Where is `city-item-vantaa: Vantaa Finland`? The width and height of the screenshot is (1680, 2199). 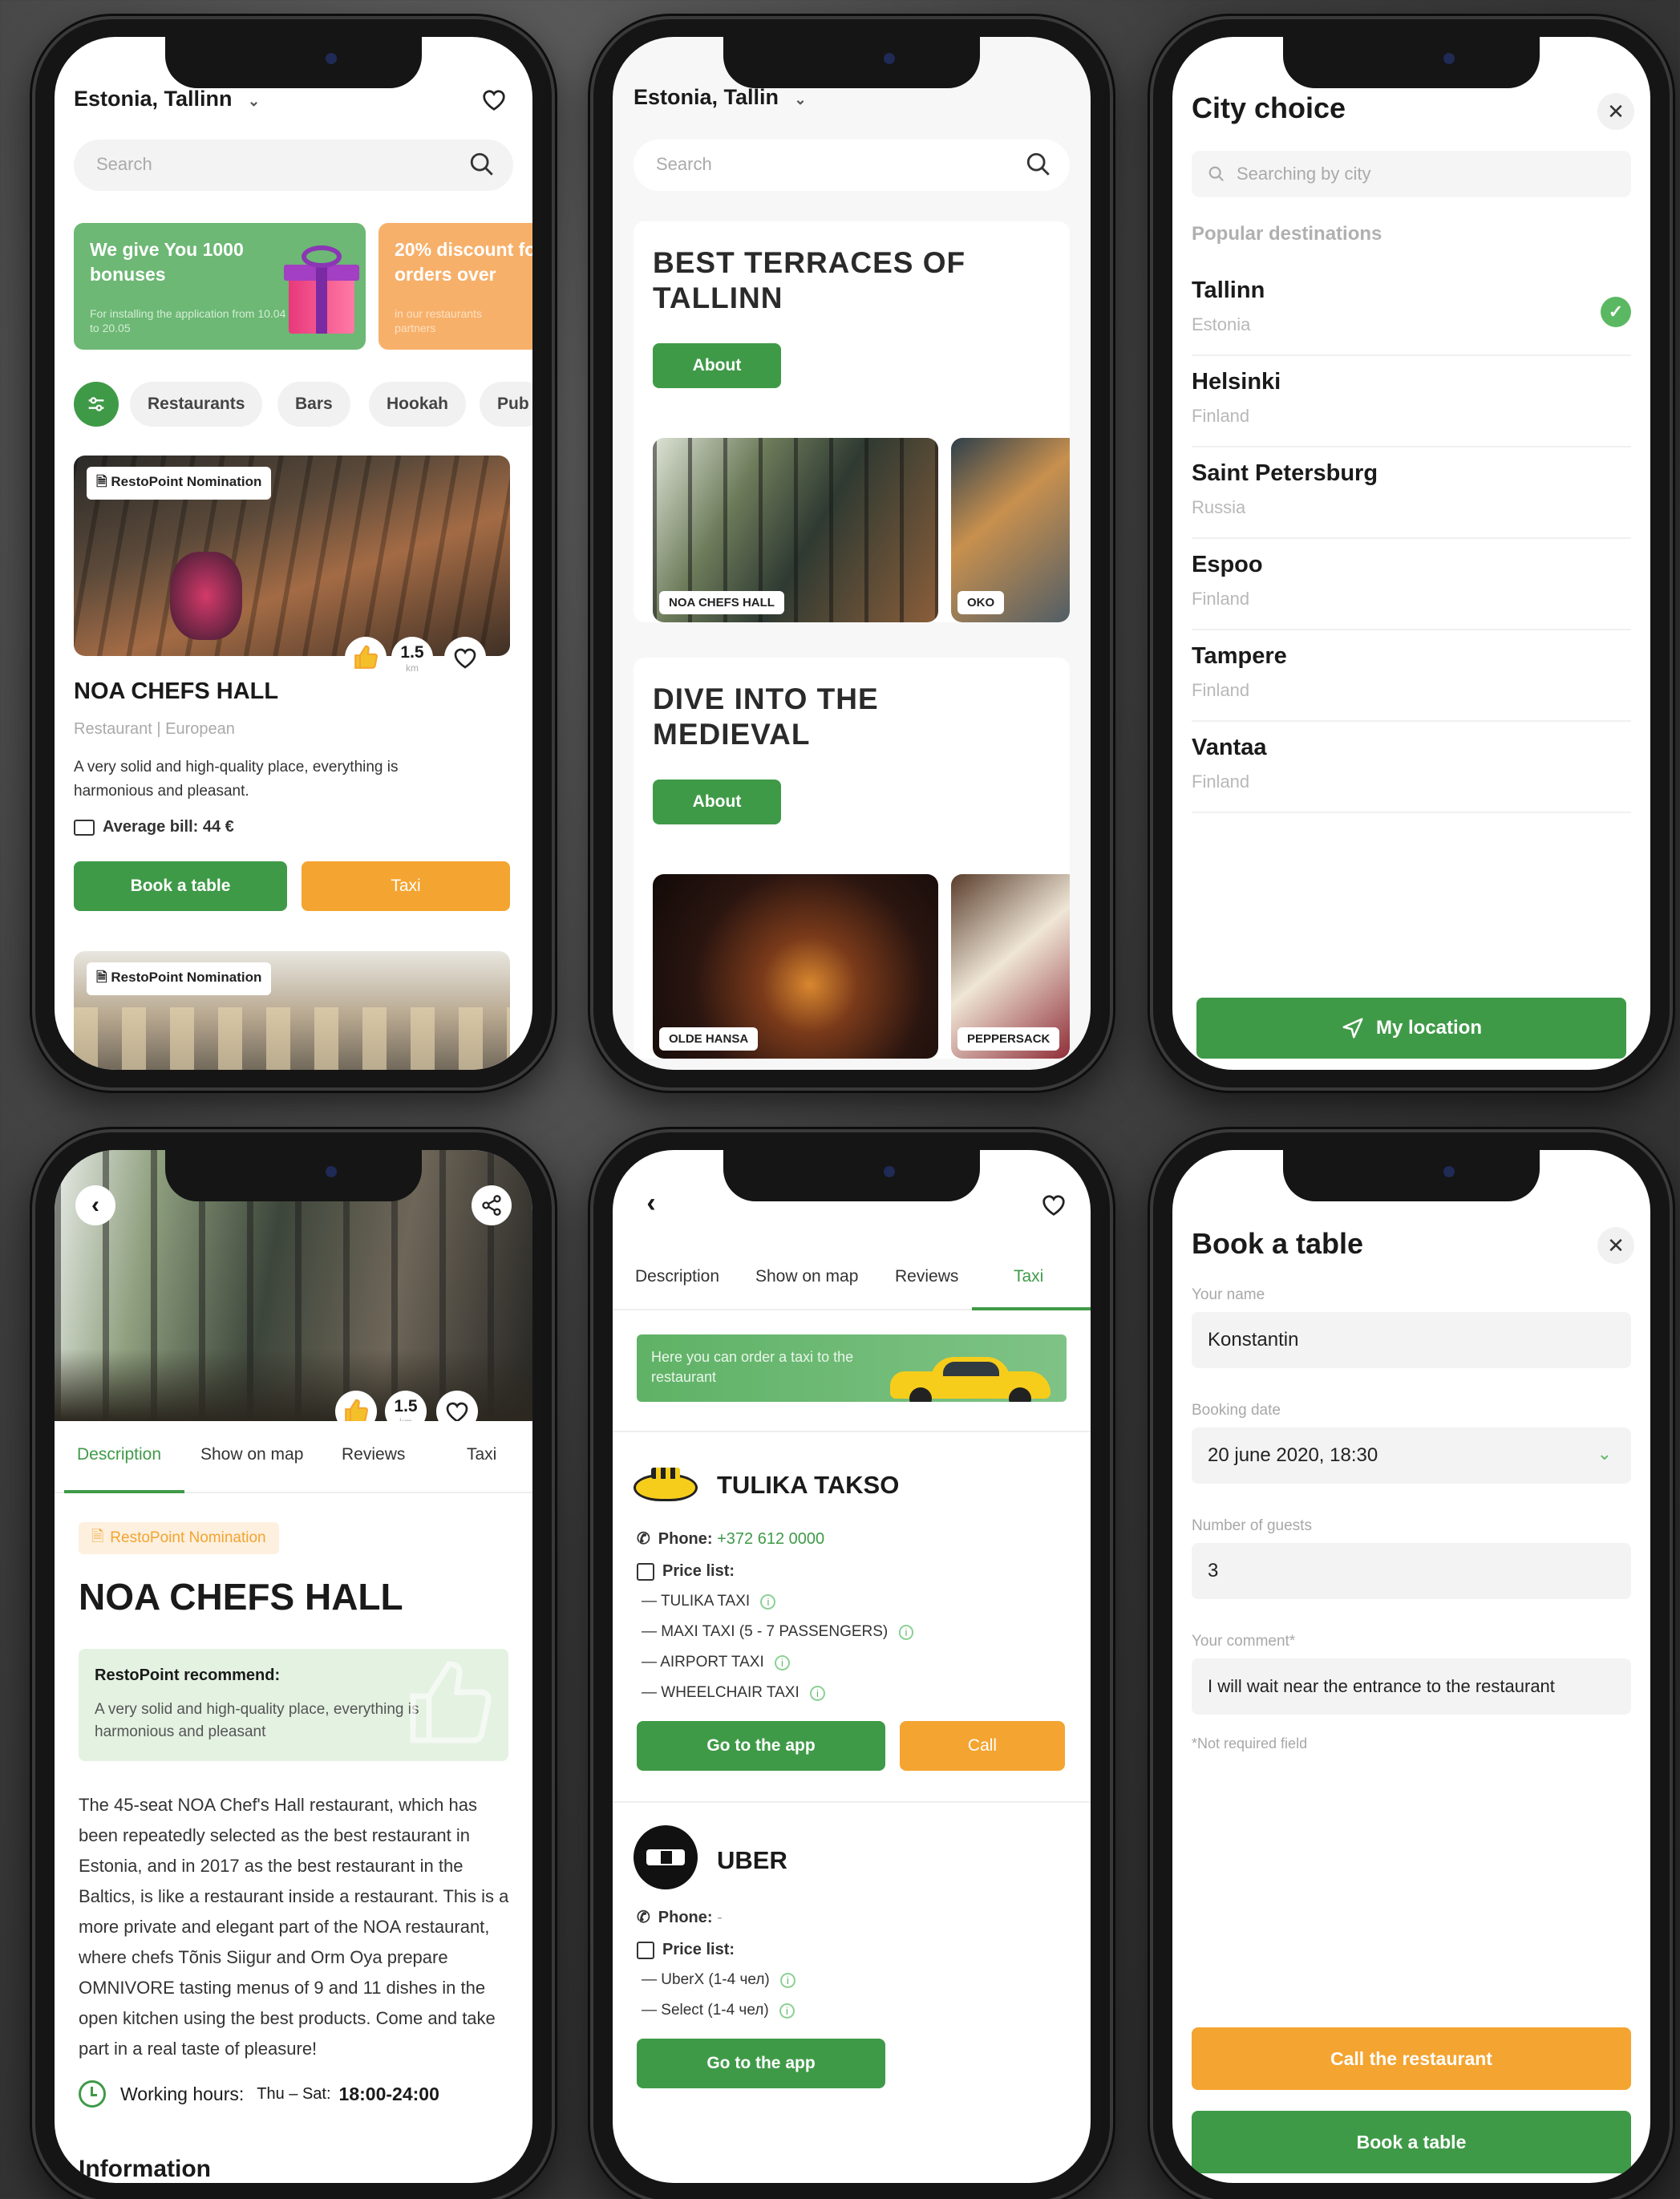
city-item-vantaa: Vantaa Finland is located at coordinates (1411, 767).